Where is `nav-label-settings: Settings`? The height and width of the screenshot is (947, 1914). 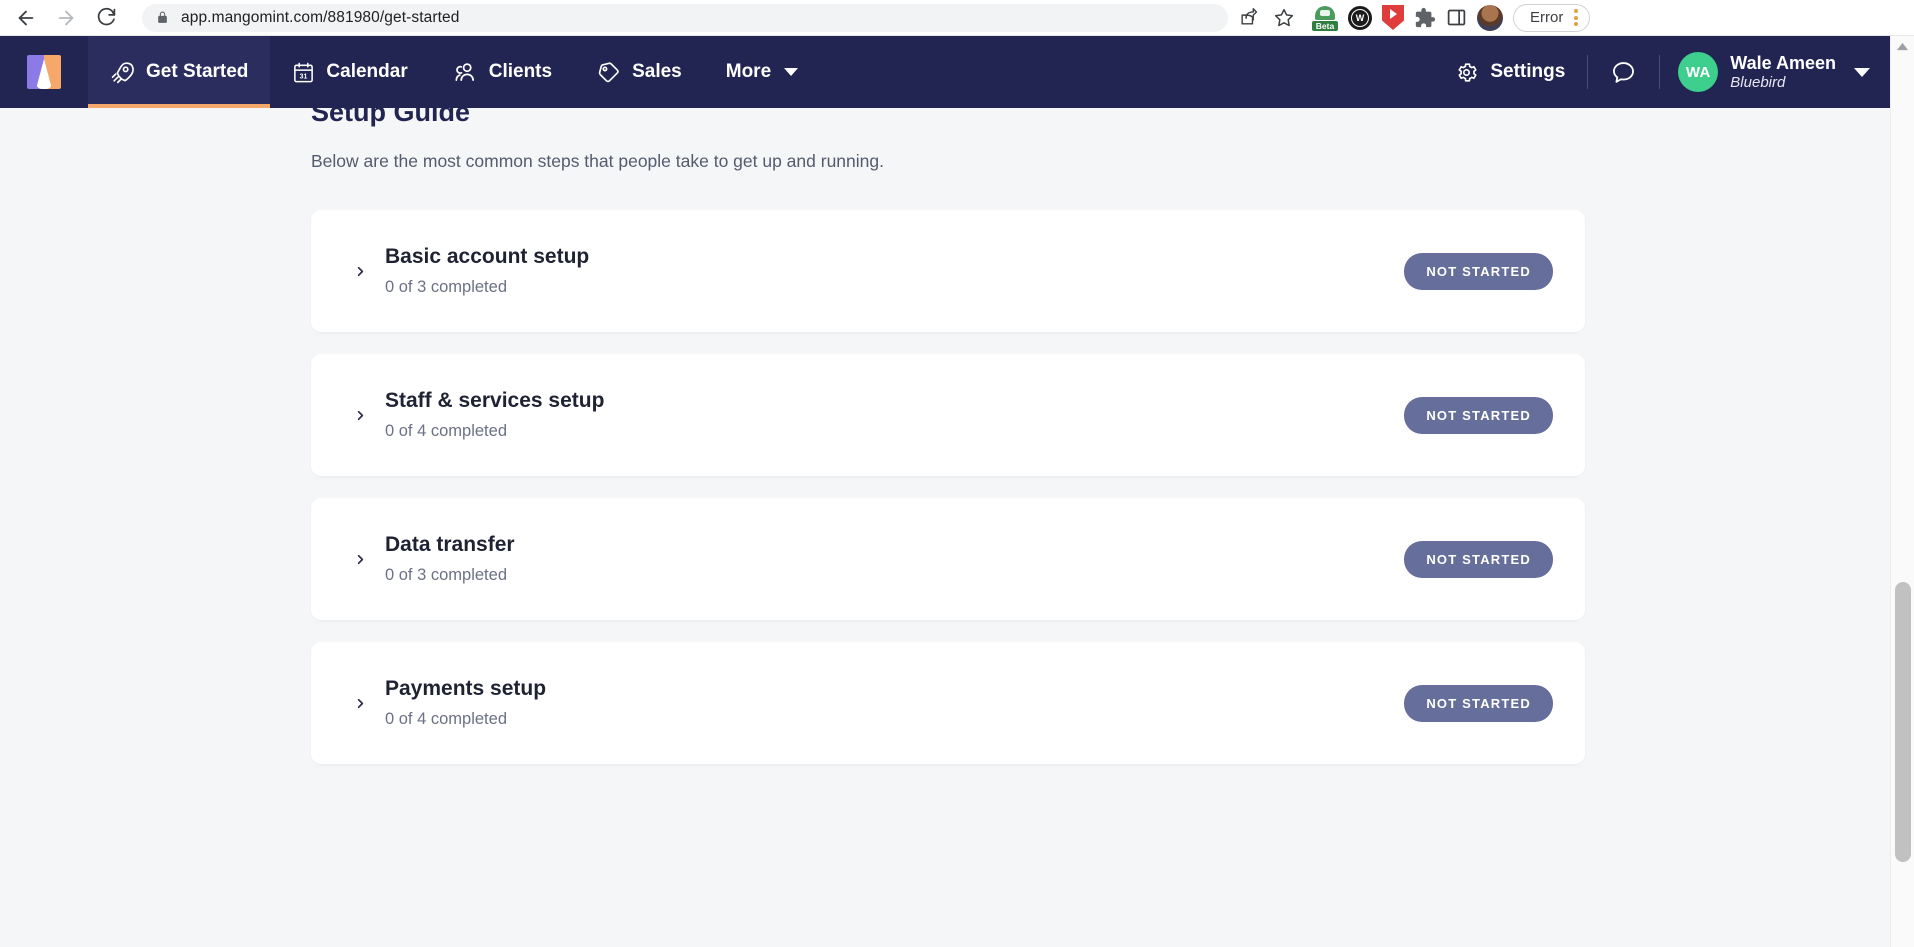
nav-label-settings: Settings is located at coordinates (1528, 71).